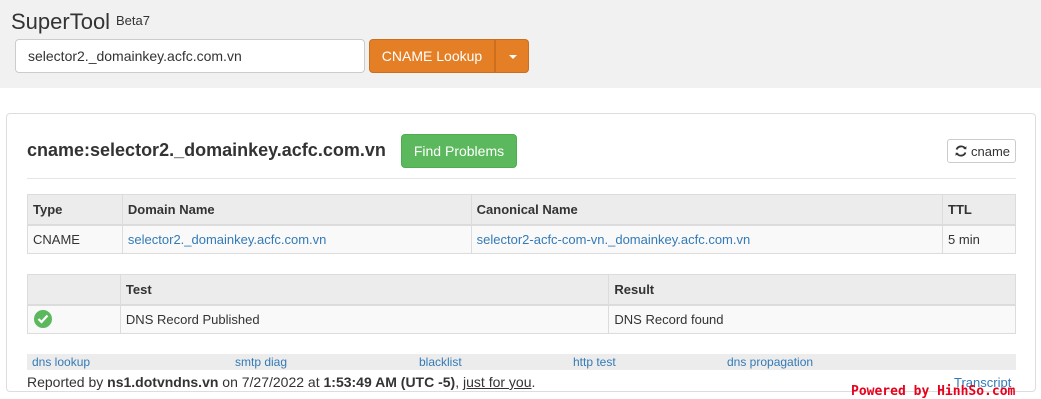  What do you see at coordinates (364, 290) in the screenshot?
I see `column-header: Test` at bounding box center [364, 290].